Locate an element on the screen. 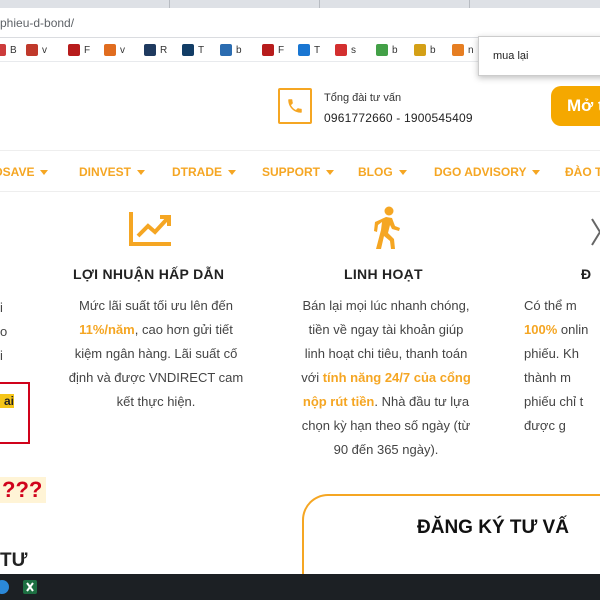 This screenshot has height=600, width=600. body-text: , cao hơn gửi tiết is located at coordinates (183, 329).